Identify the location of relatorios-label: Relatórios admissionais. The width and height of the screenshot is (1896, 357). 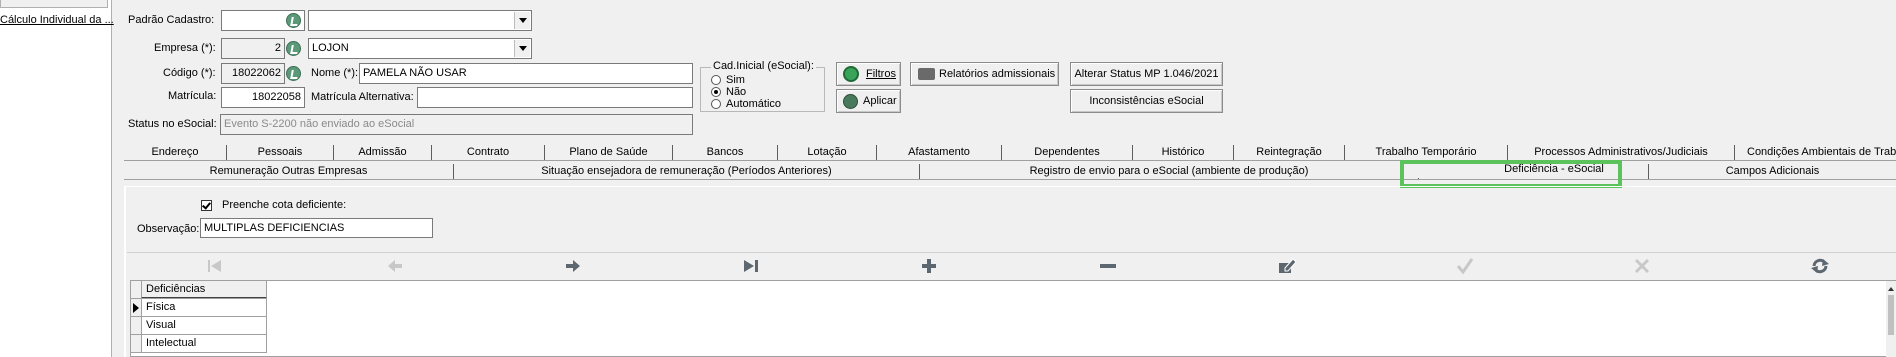
(997, 74).